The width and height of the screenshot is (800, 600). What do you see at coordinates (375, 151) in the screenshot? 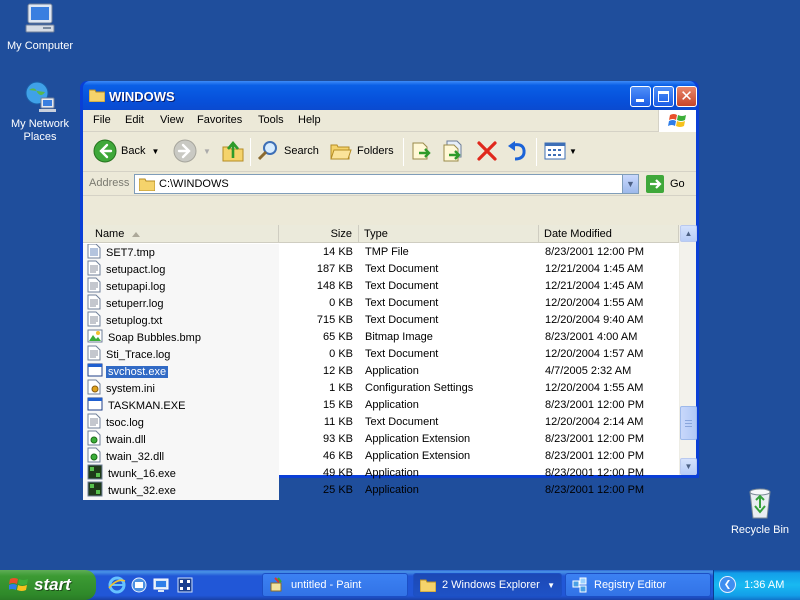
I see `folders-label: Folders` at bounding box center [375, 151].